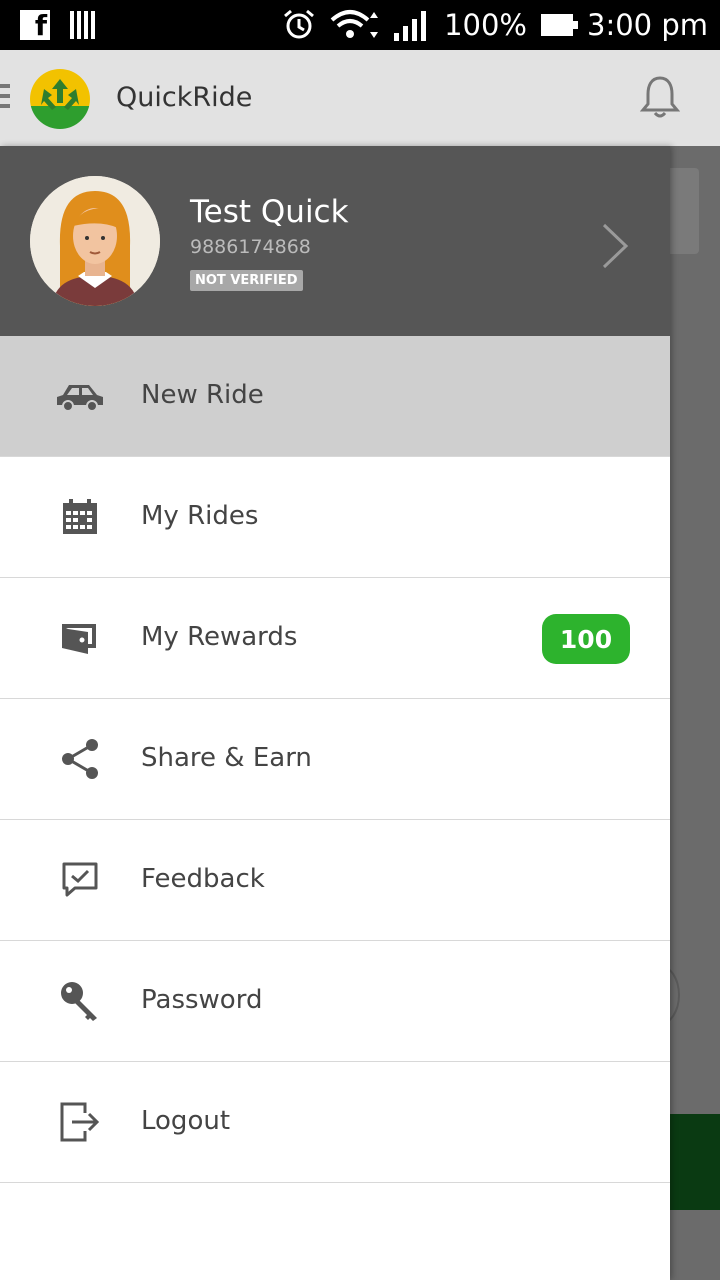 This screenshot has height=1280, width=720. What do you see at coordinates (559, 25) in the screenshot?
I see `battery-icon` at bounding box center [559, 25].